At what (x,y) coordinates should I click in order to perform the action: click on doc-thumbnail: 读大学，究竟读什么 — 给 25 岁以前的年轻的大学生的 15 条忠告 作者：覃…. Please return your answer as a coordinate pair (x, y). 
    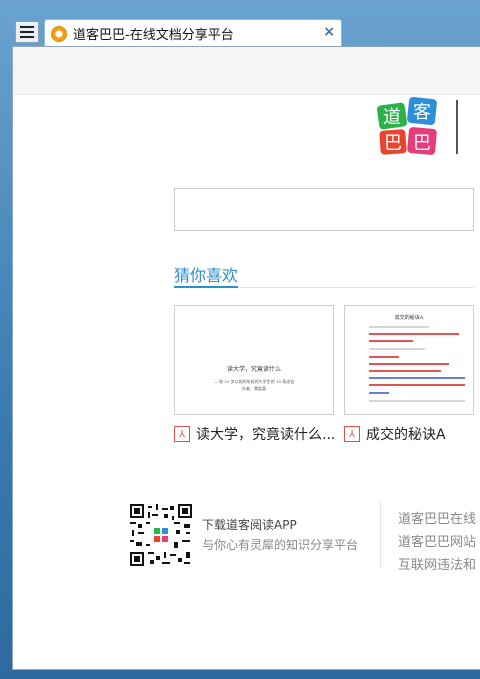
    Looking at the image, I should click on (254, 360).